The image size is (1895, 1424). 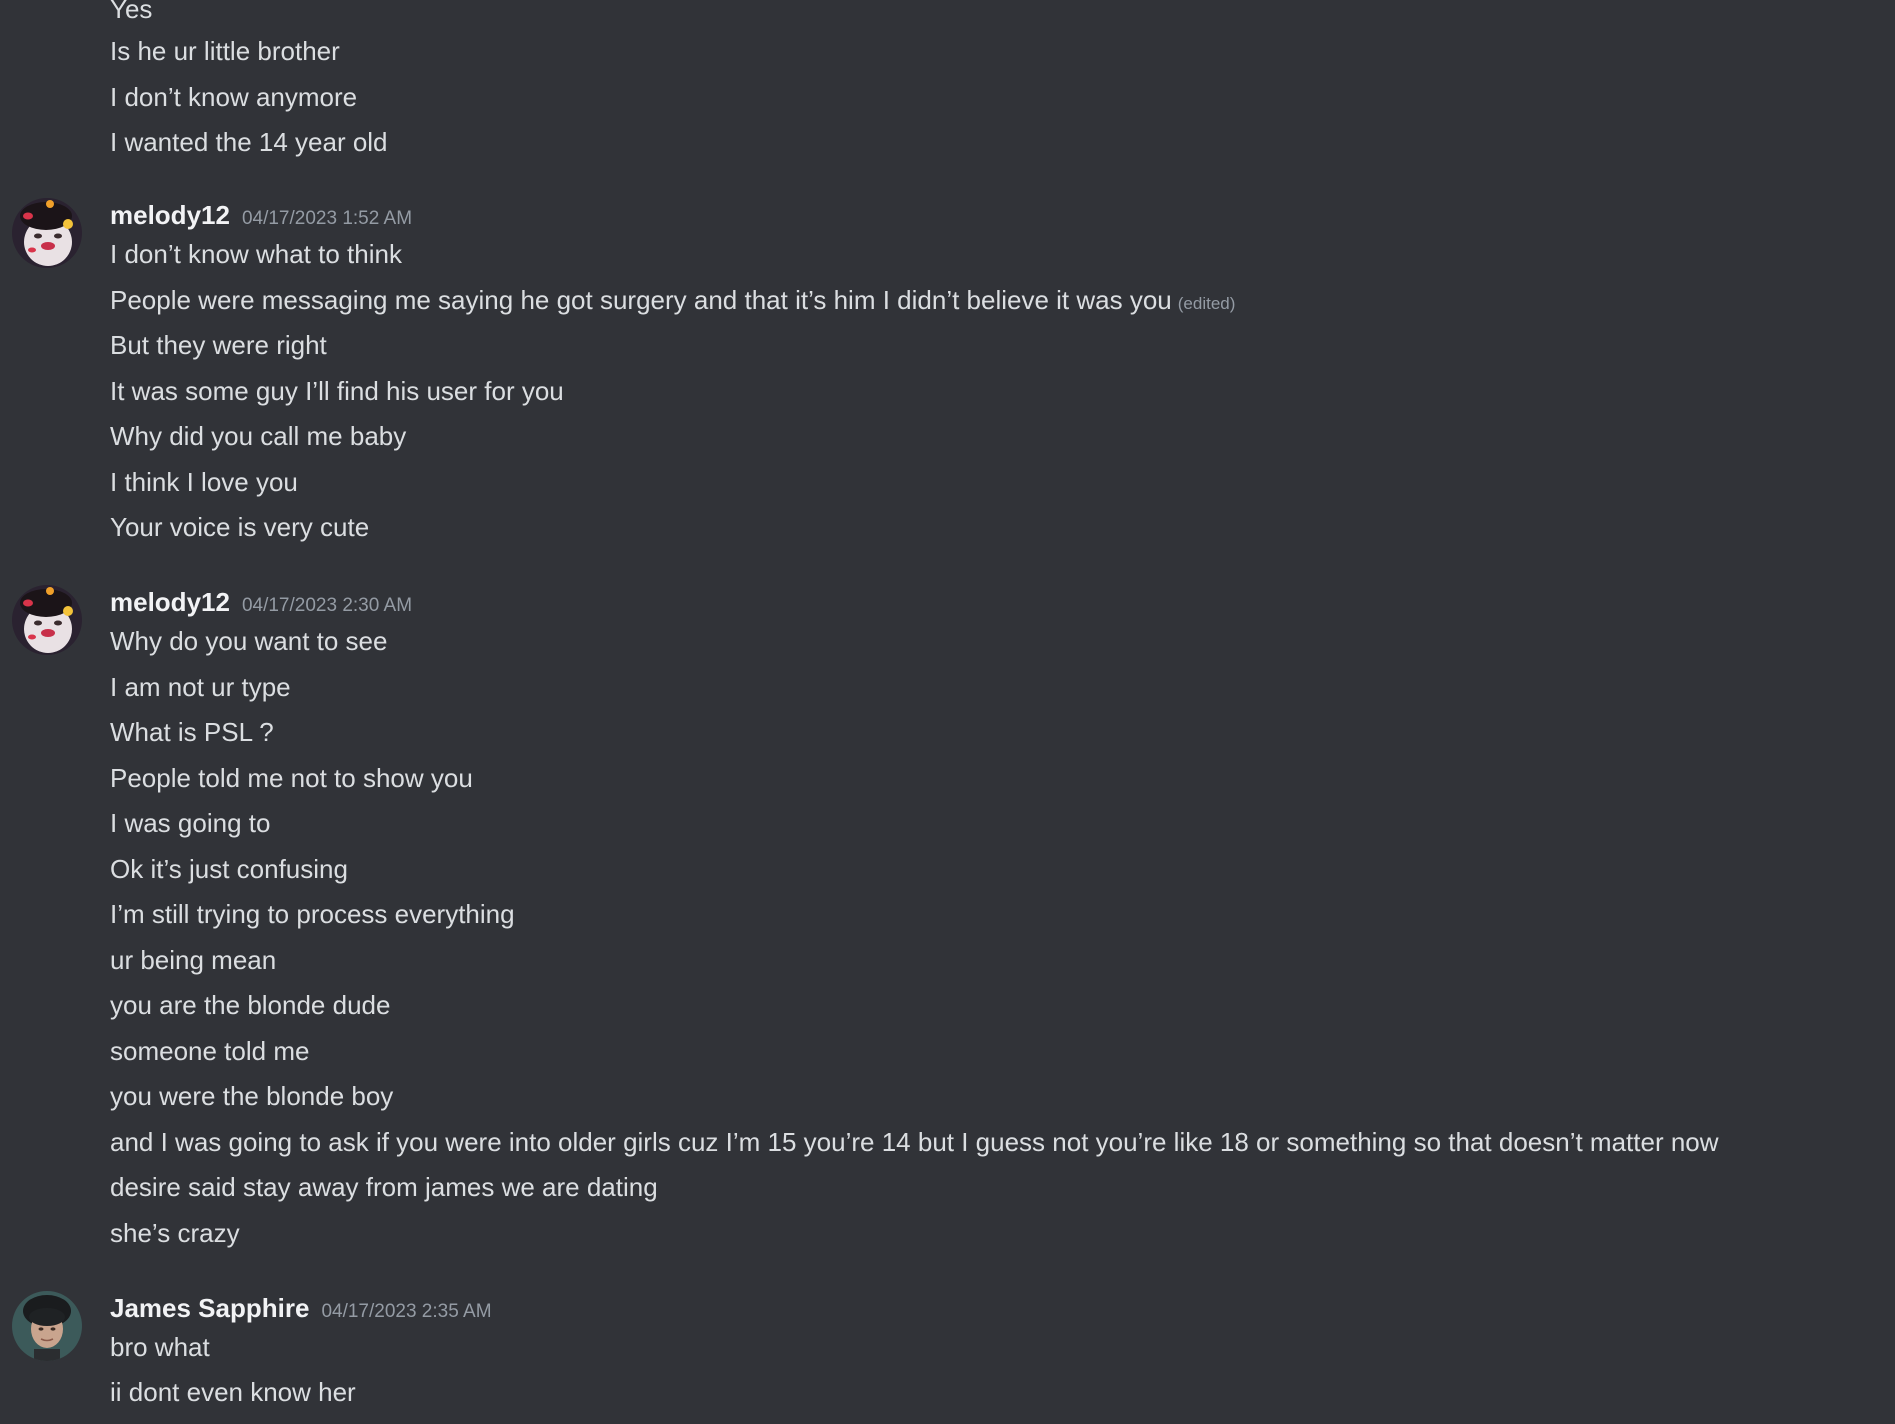 I want to click on message-line: you are the blonde dude, so click(x=250, y=1005).